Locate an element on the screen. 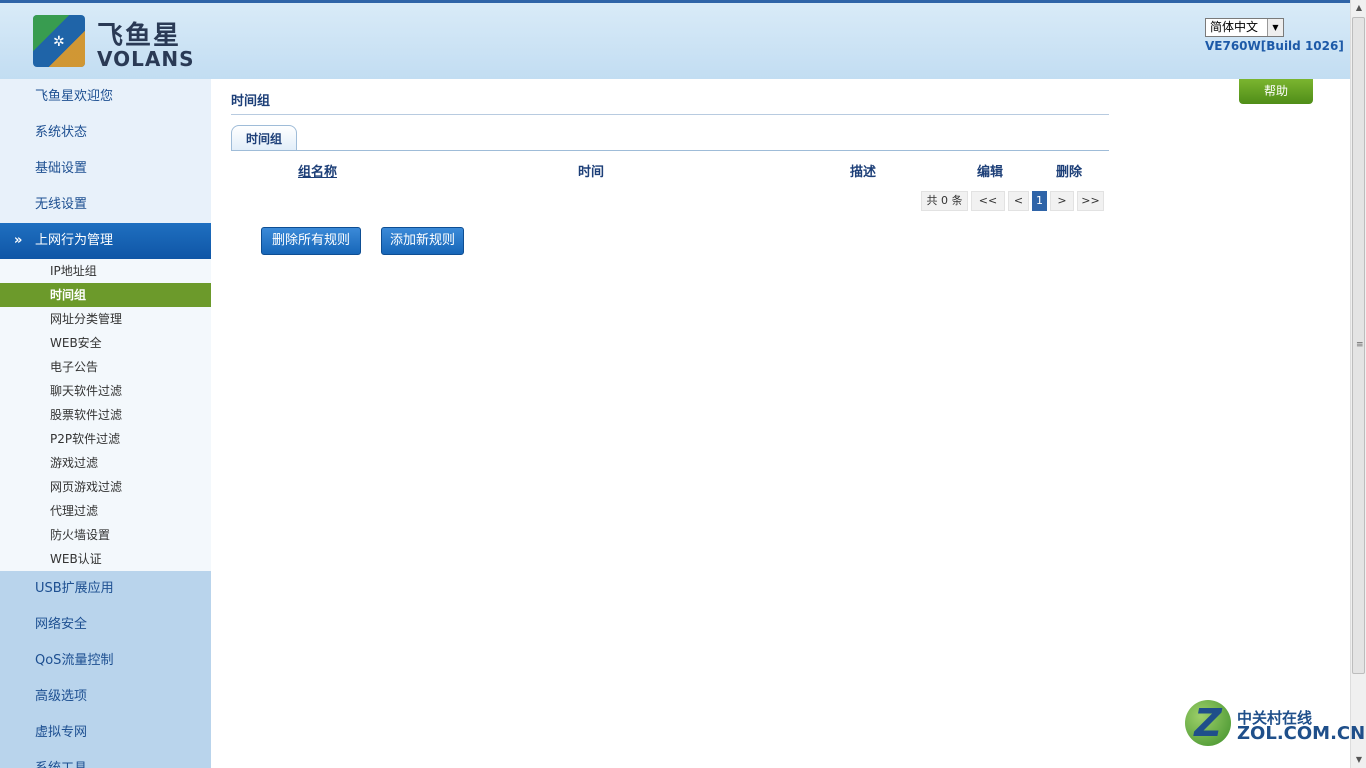 The image size is (1366, 768). pagination-first-button: << is located at coordinates (988, 201).